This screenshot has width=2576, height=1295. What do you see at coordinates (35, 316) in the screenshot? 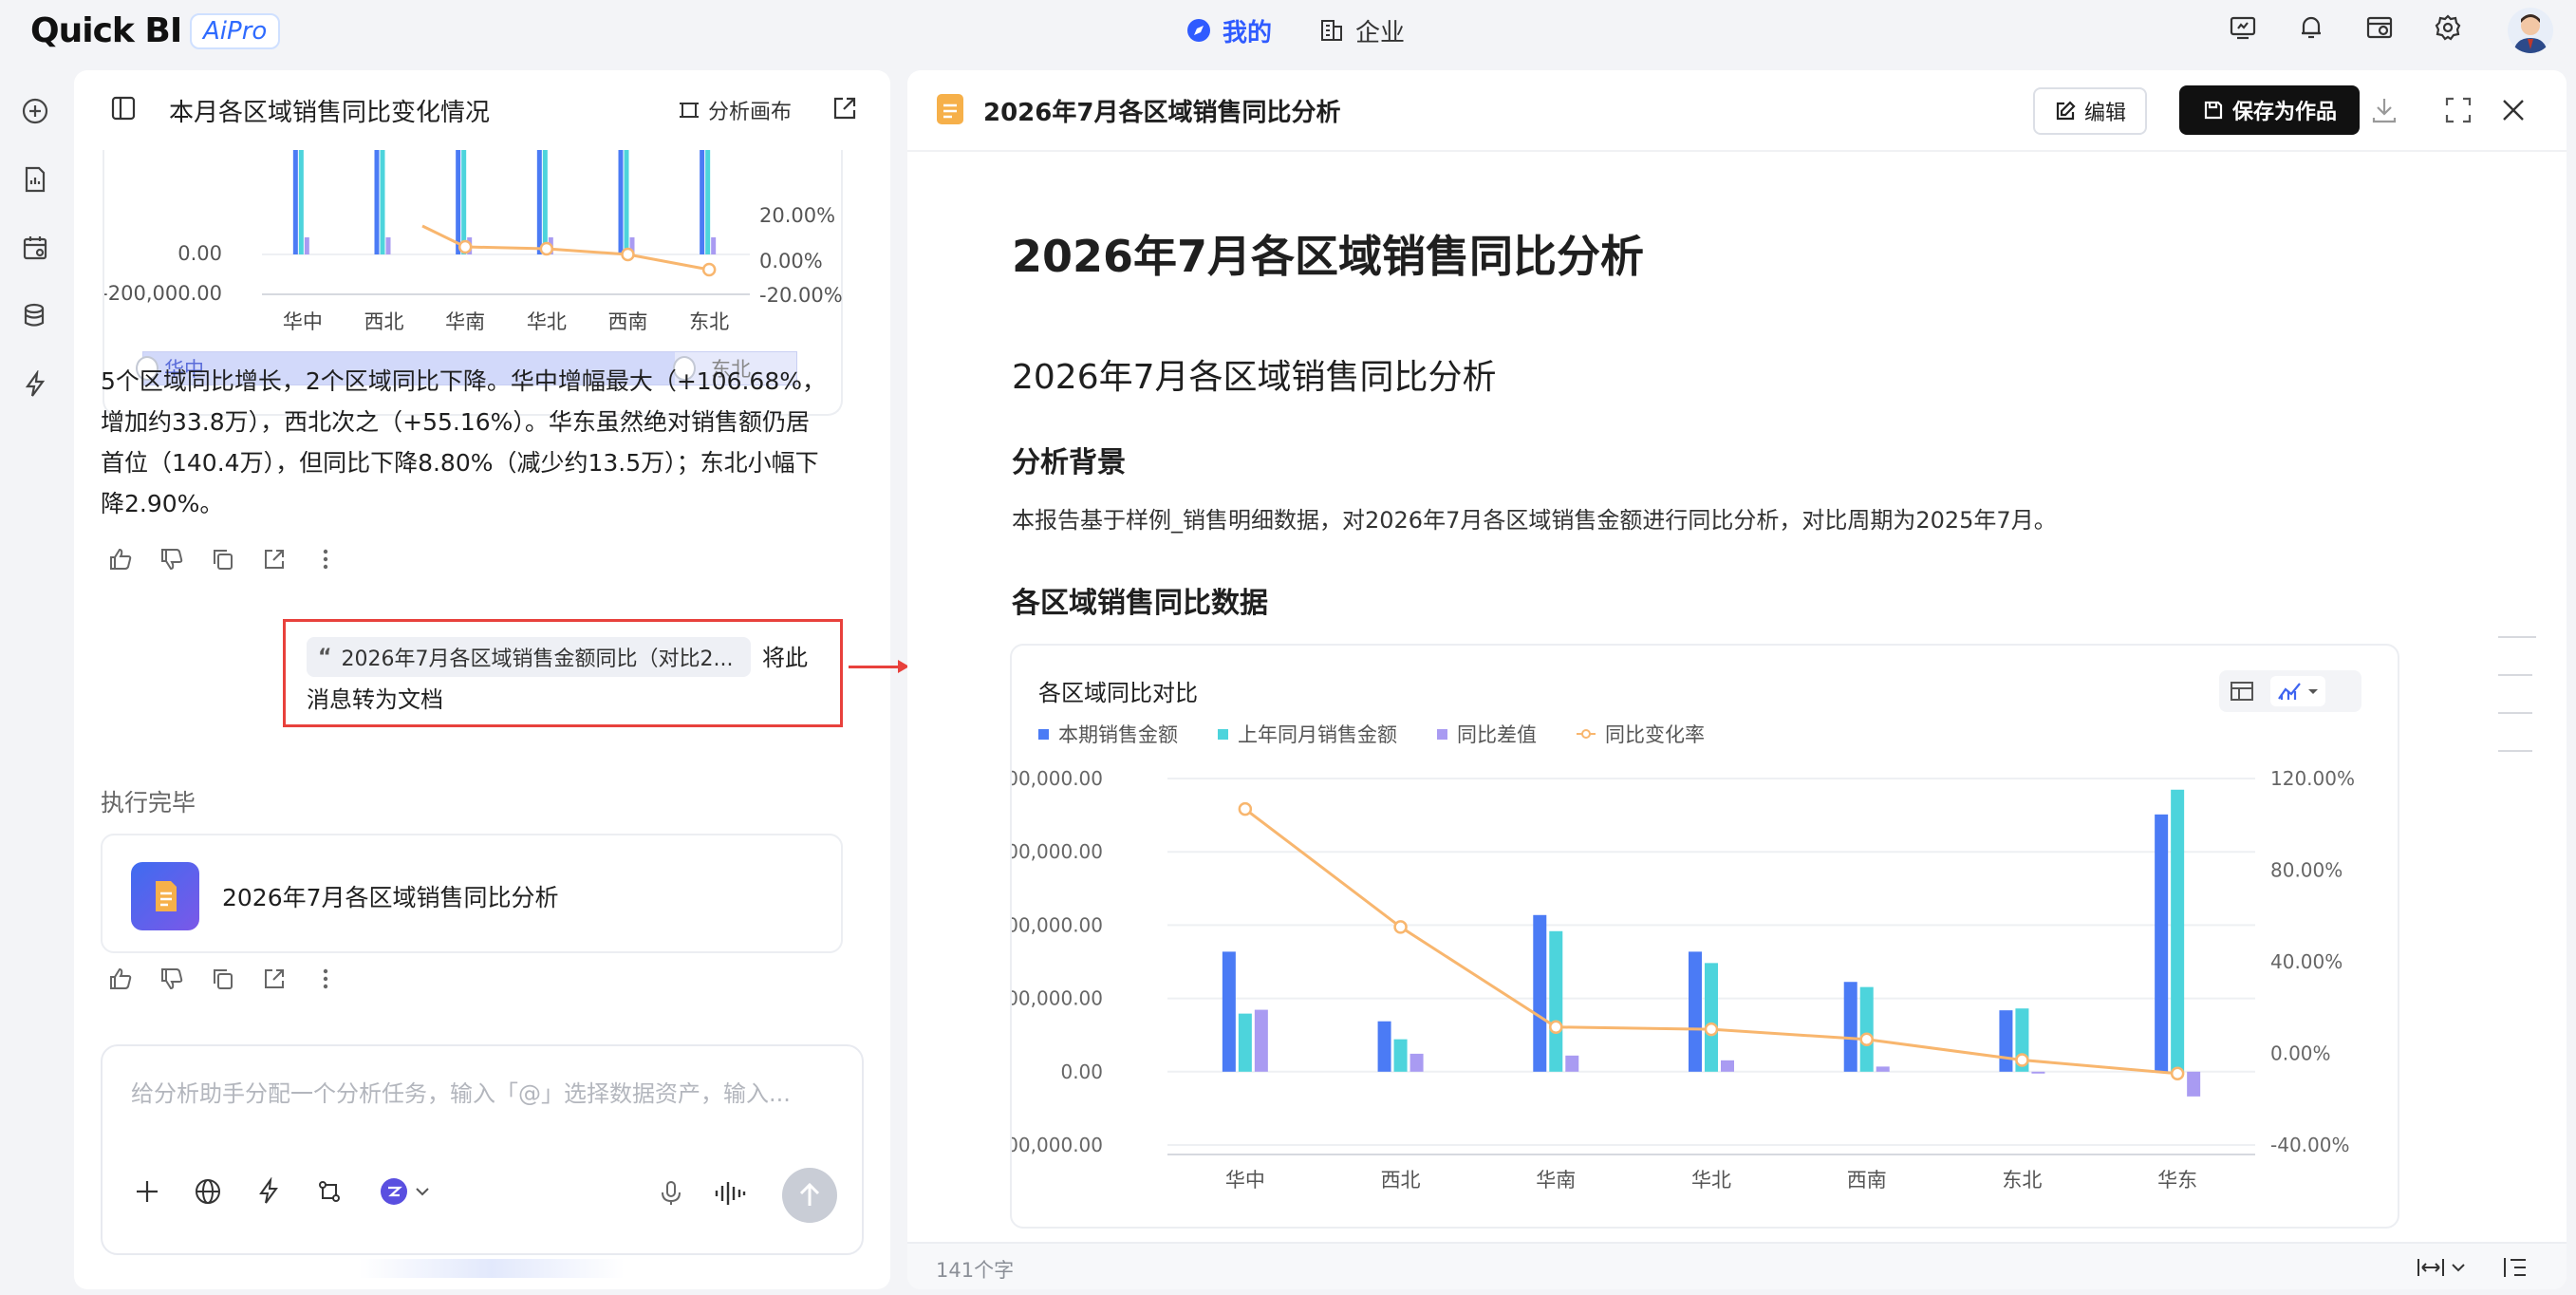
I see `dataset-icon` at bounding box center [35, 316].